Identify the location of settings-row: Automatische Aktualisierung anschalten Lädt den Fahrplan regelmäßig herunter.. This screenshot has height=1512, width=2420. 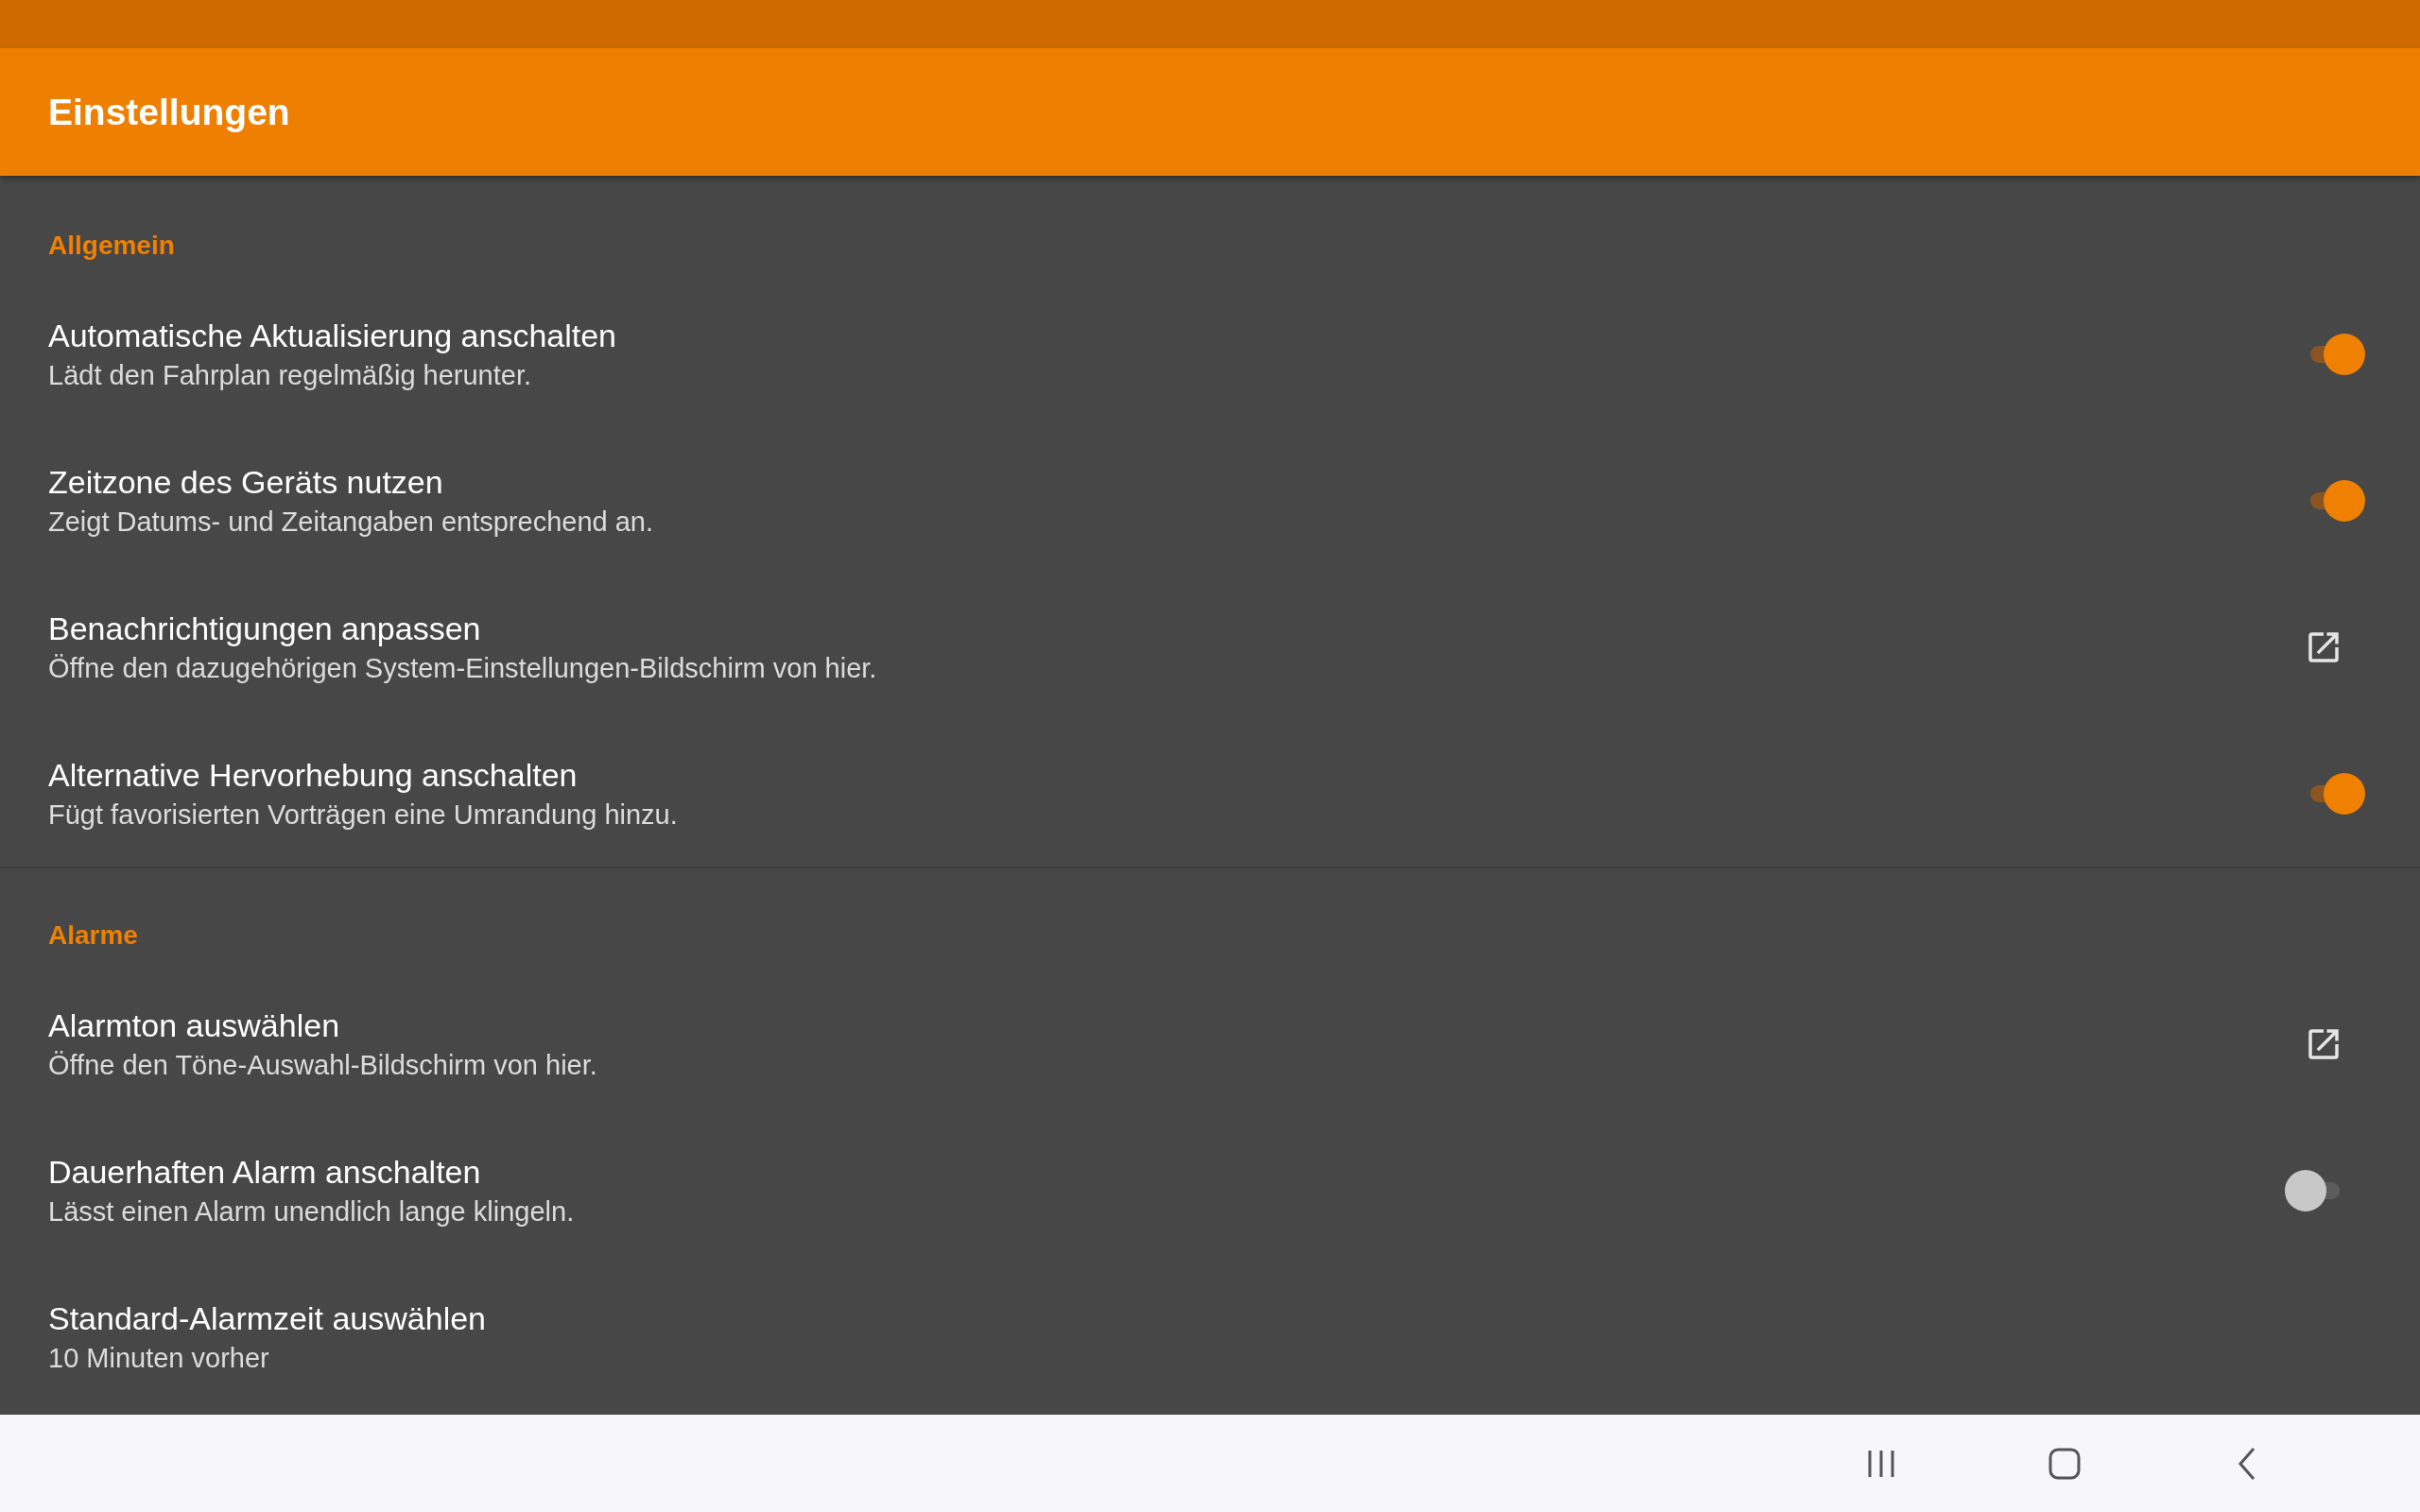
(1210, 354).